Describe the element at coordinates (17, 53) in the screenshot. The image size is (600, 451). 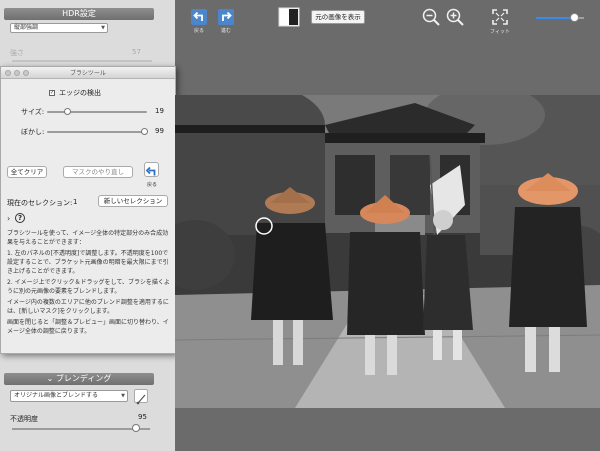
I see `strength-label: 強さ` at that location.